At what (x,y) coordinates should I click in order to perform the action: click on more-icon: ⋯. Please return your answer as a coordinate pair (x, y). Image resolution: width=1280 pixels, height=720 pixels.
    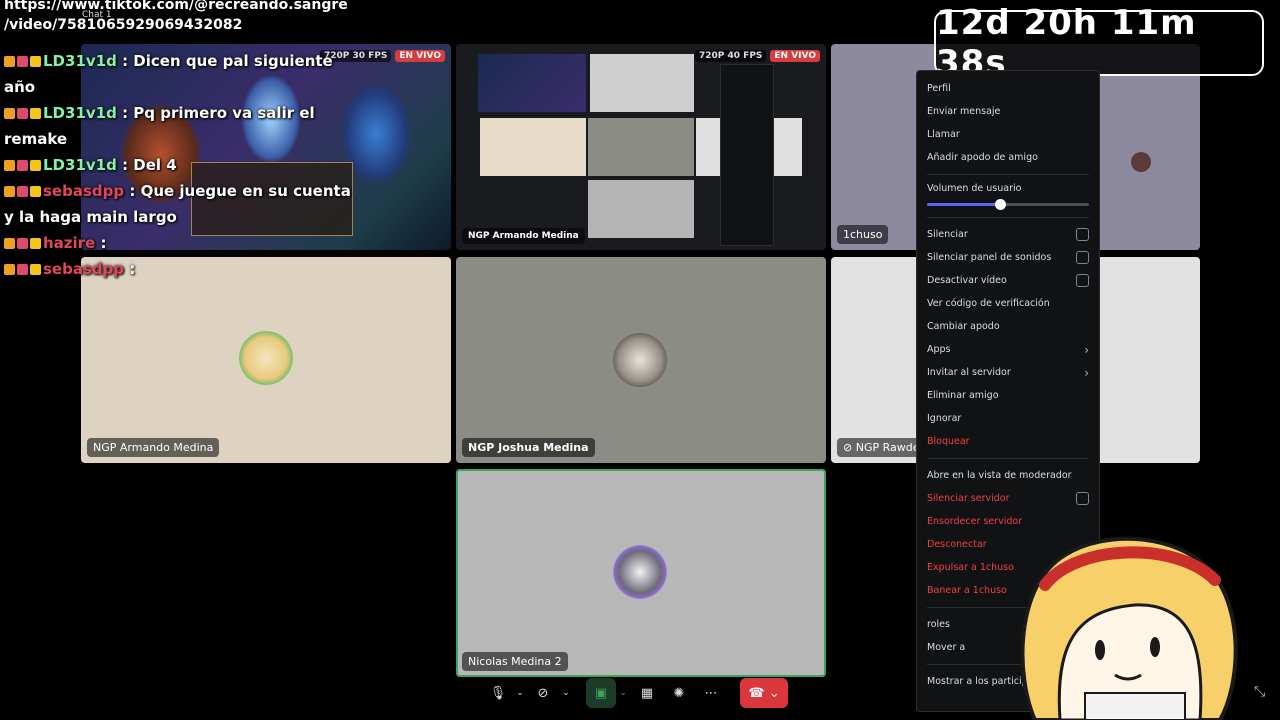
    Looking at the image, I should click on (711, 693).